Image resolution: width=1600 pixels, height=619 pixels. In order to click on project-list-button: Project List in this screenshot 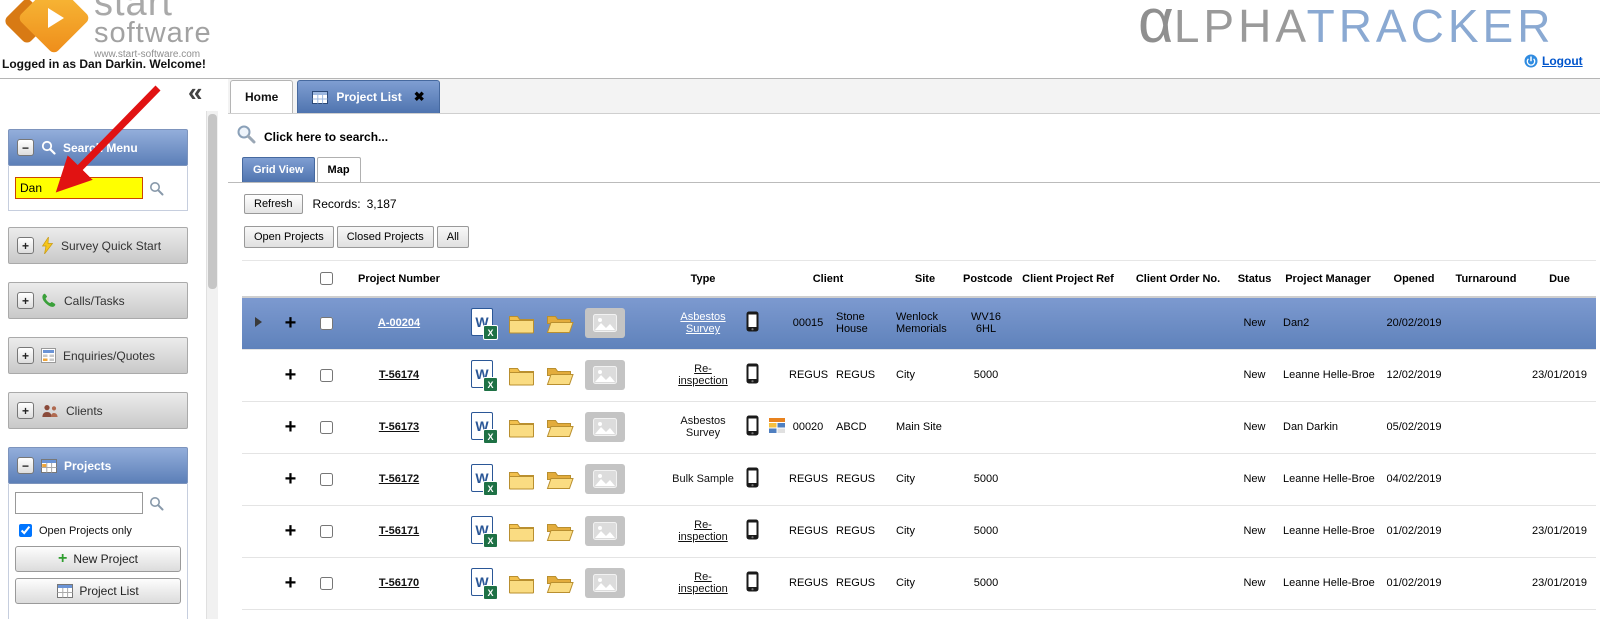, I will do `click(98, 591)`.